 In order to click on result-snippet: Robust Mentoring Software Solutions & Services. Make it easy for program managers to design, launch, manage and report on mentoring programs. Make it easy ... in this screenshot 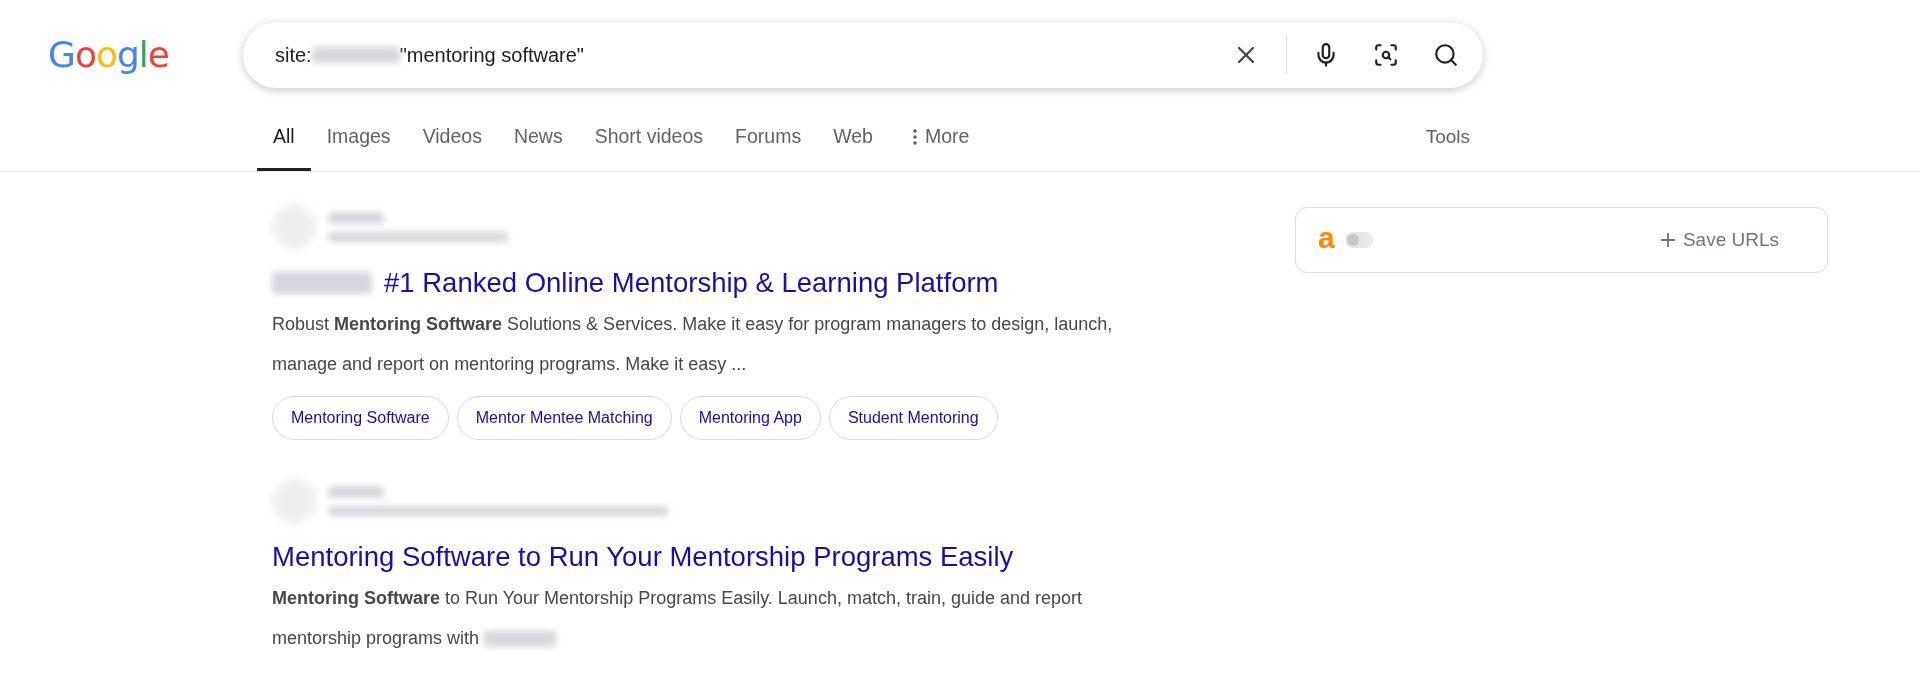, I will do `click(693, 344)`.